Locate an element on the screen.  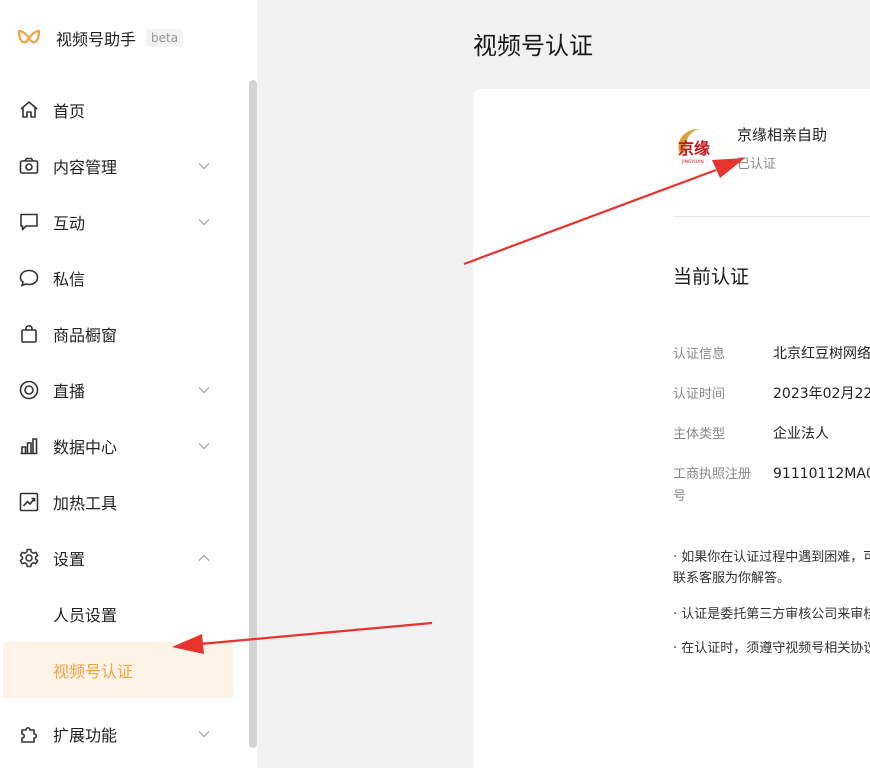
live-icon is located at coordinates (29, 390).